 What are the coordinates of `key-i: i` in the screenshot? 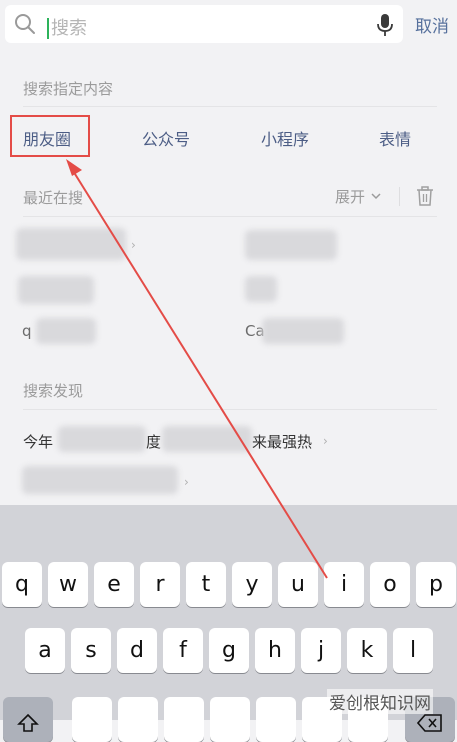 It's located at (344, 584).